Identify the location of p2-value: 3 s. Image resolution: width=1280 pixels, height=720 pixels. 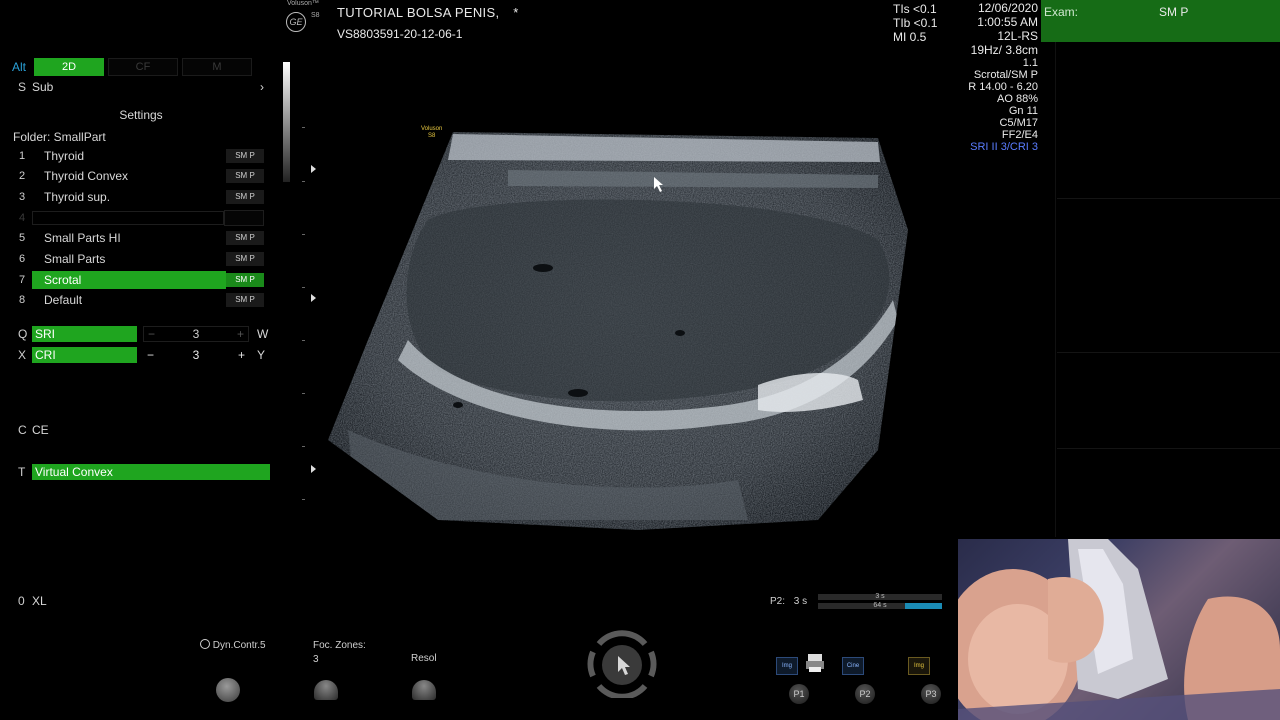
(800, 601).